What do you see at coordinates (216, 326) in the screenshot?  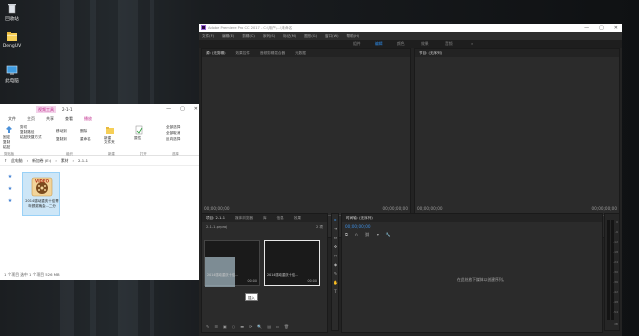 I see `list-view-icon: ☰` at bounding box center [216, 326].